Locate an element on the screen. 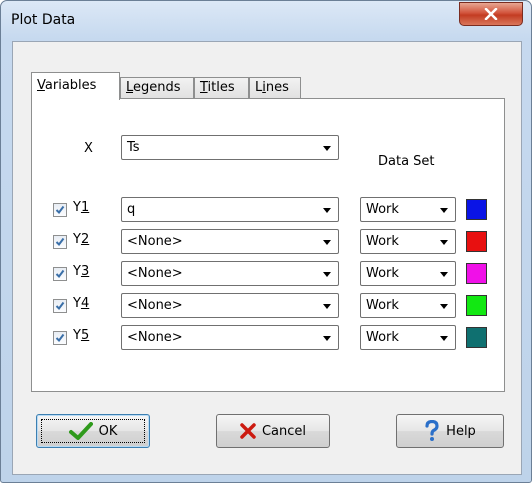 This screenshot has width=532, height=483. y2-color-swatch is located at coordinates (476, 241).